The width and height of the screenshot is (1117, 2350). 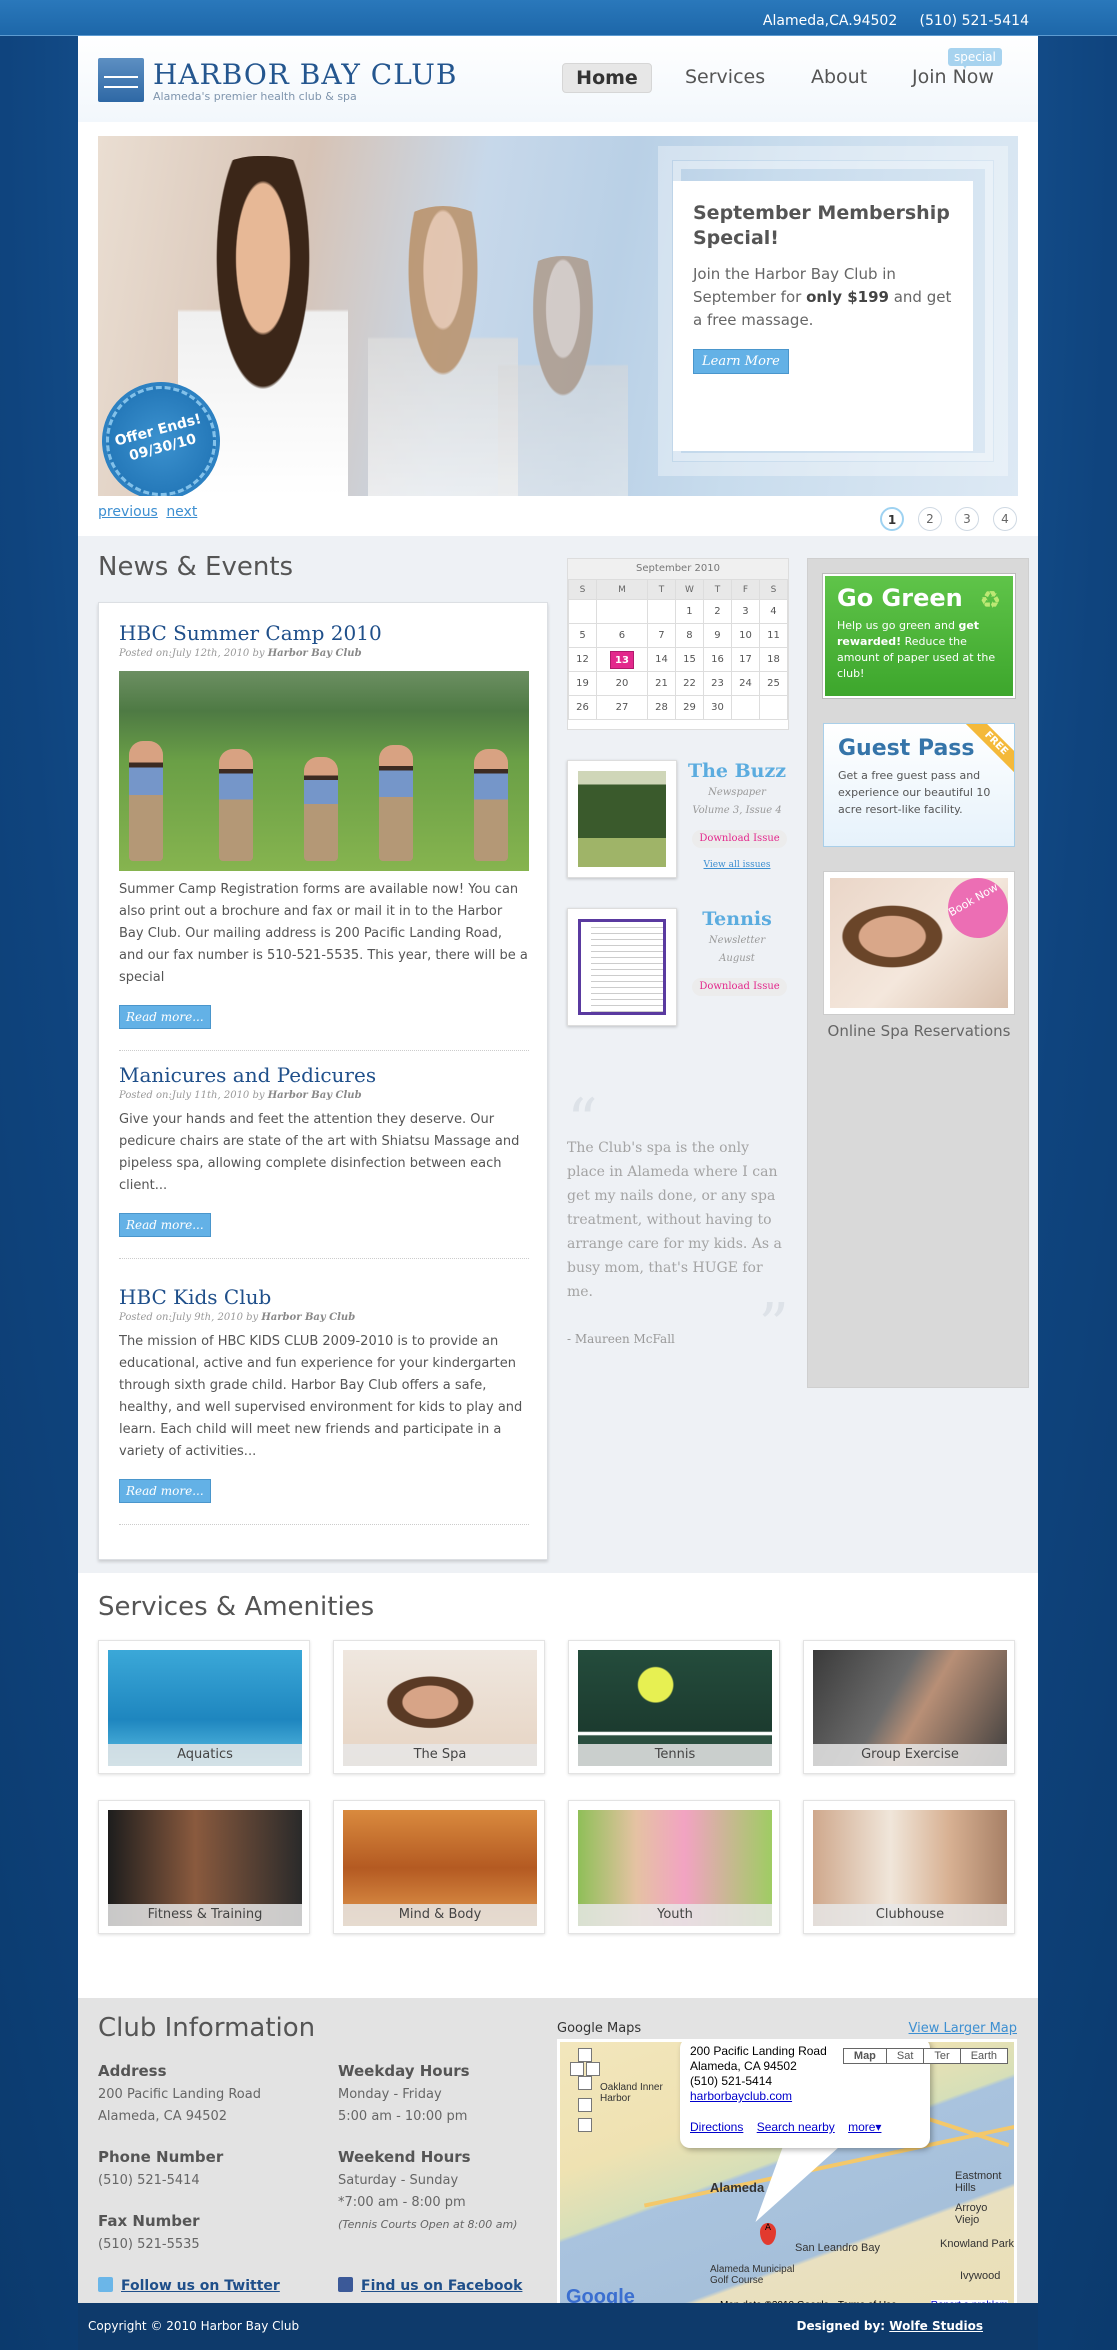 What do you see at coordinates (181, 512) in the screenshot?
I see `next-link: next` at bounding box center [181, 512].